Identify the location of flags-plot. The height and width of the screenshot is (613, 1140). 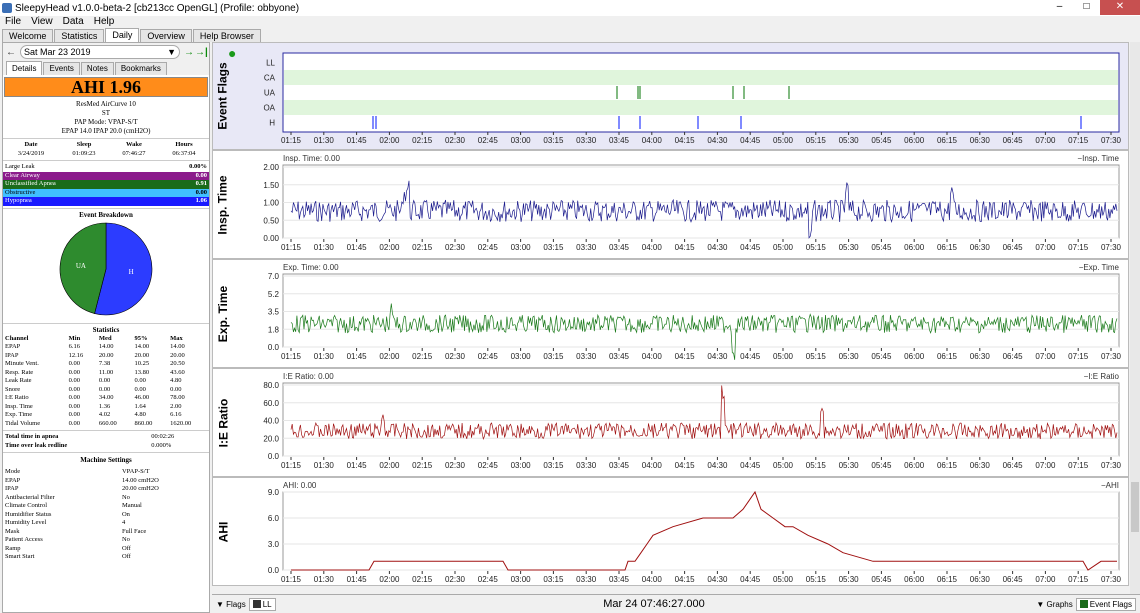
(701, 92).